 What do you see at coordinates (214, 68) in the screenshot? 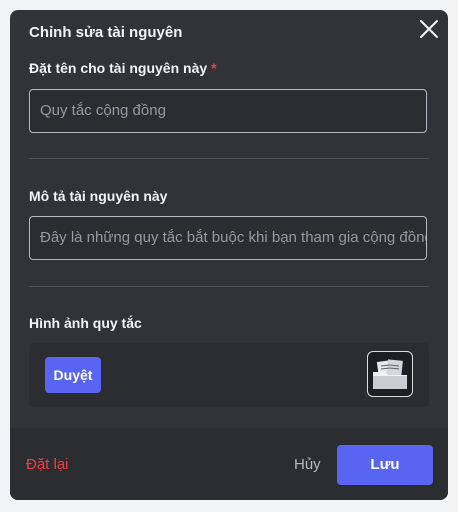
I see `required-asterisk: *` at bounding box center [214, 68].